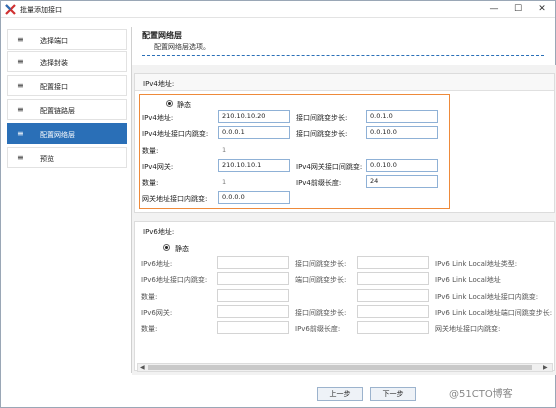 This screenshot has width=556, height=408. What do you see at coordinates (518, 9) in the screenshot?
I see `maximize-button: ☐` at bounding box center [518, 9].